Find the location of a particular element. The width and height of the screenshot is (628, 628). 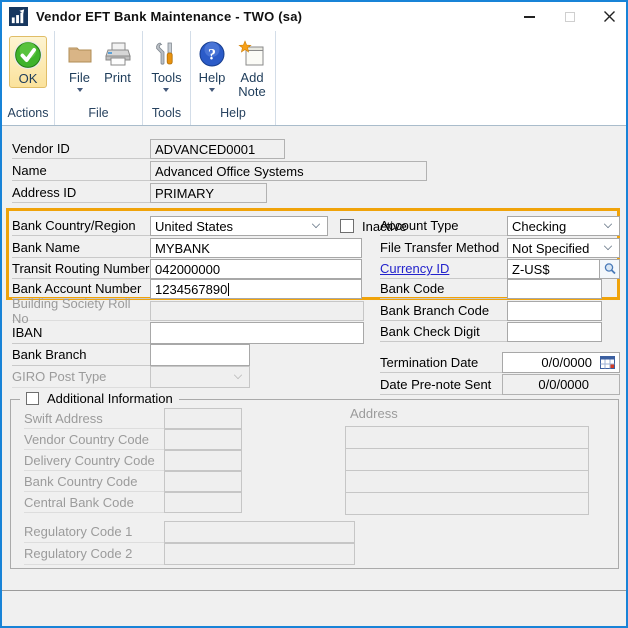

regulatory-code-2-row: Regulatory Code 2 is located at coordinates (189, 554).